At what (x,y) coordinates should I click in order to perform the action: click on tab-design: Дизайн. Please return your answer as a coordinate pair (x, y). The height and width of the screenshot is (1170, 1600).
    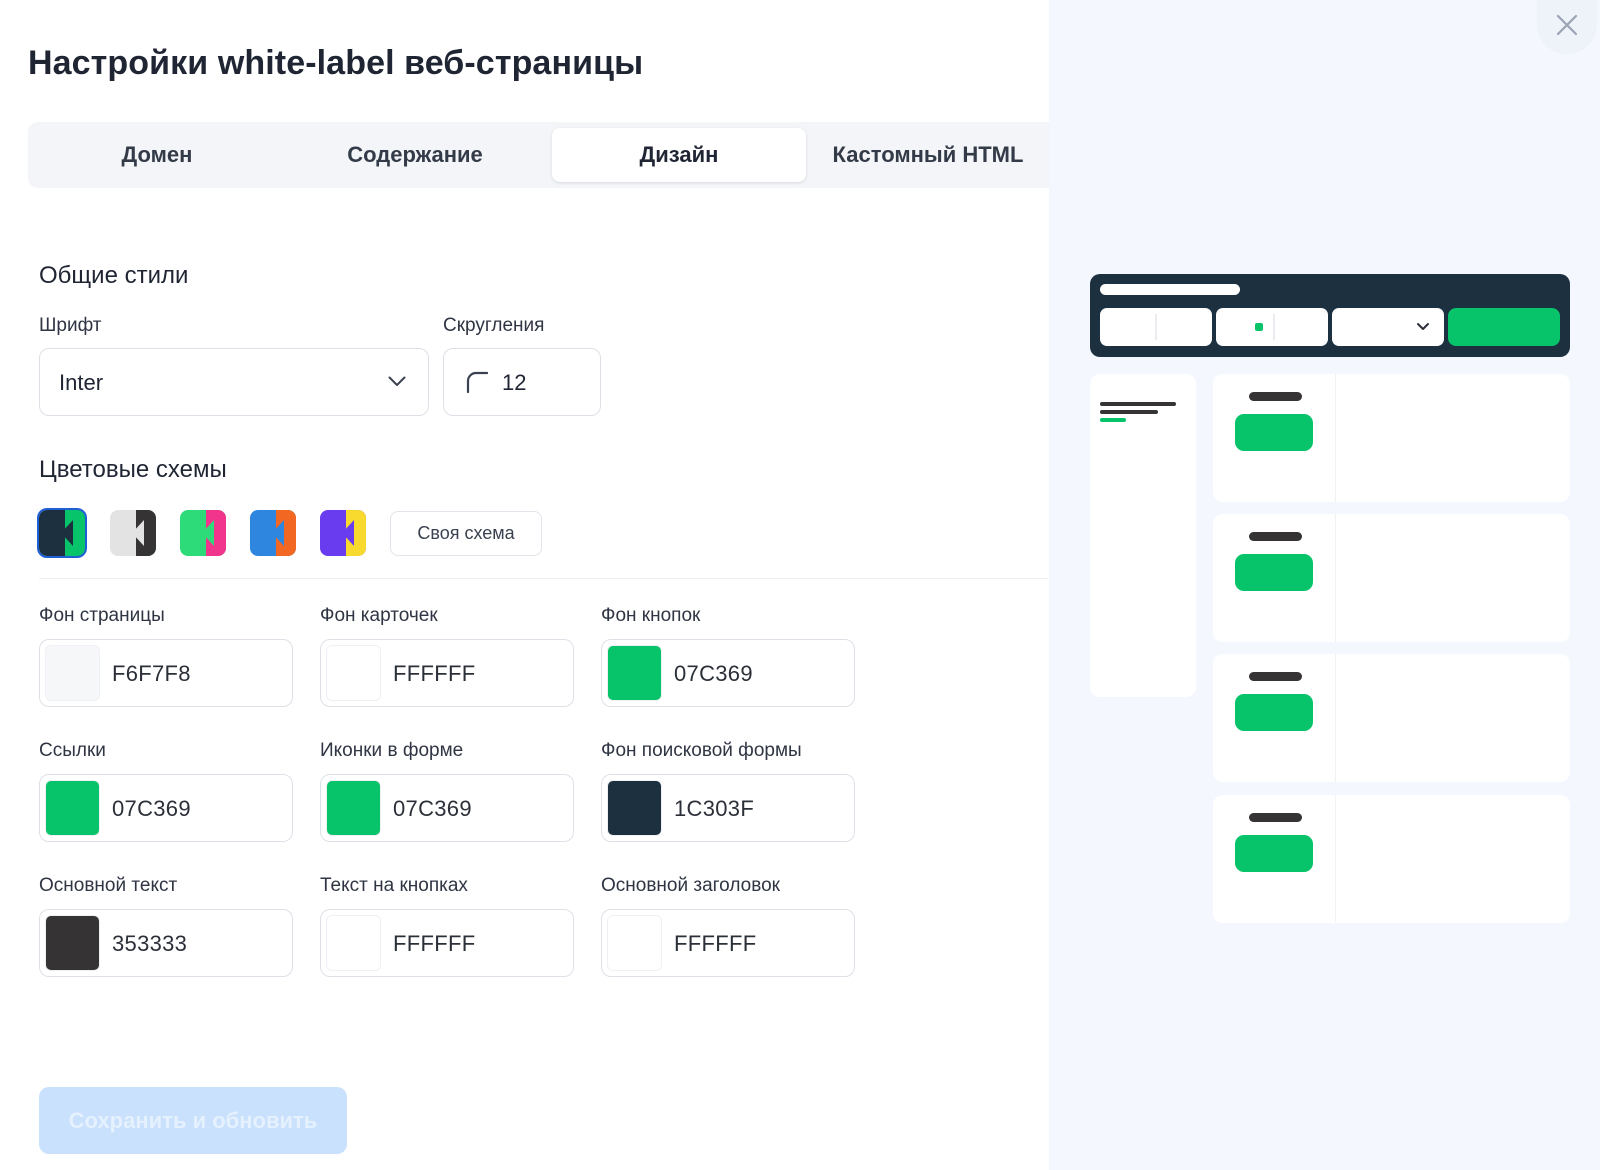
    Looking at the image, I should click on (679, 155).